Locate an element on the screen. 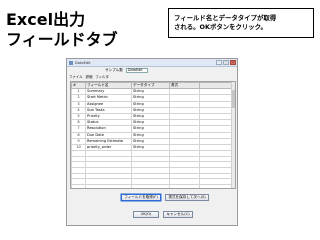 The width and height of the screenshot is (320, 240). instruction-callout: フィールド名とデータタイプが取得 される。OKボタンをクリック。 is located at coordinates (241, 23).